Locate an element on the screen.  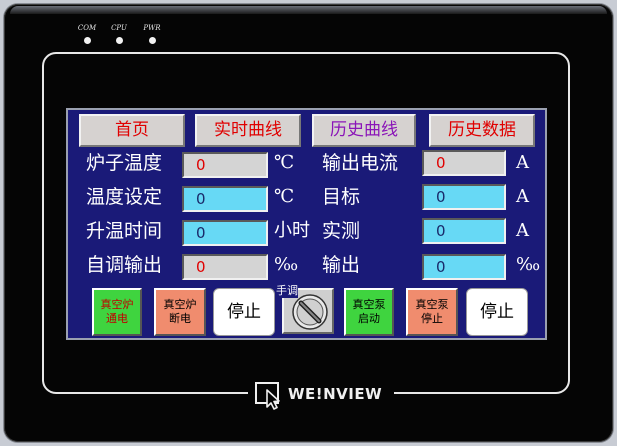
indicator-pwr: PWR is located at coordinates (152, 34).